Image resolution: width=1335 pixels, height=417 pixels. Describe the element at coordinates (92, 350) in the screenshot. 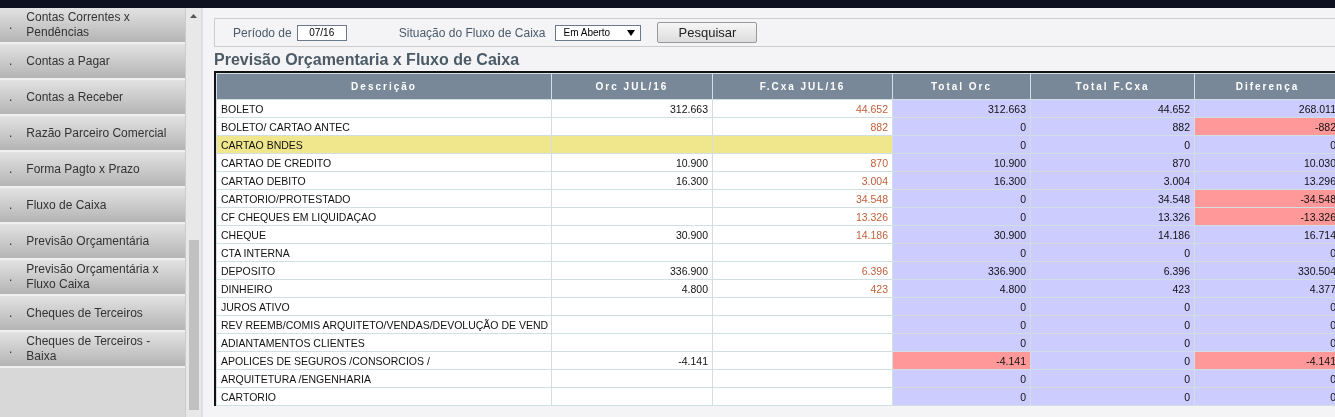

I see `sidebar-item: . Cheques de Terceiros - Baixa` at that location.